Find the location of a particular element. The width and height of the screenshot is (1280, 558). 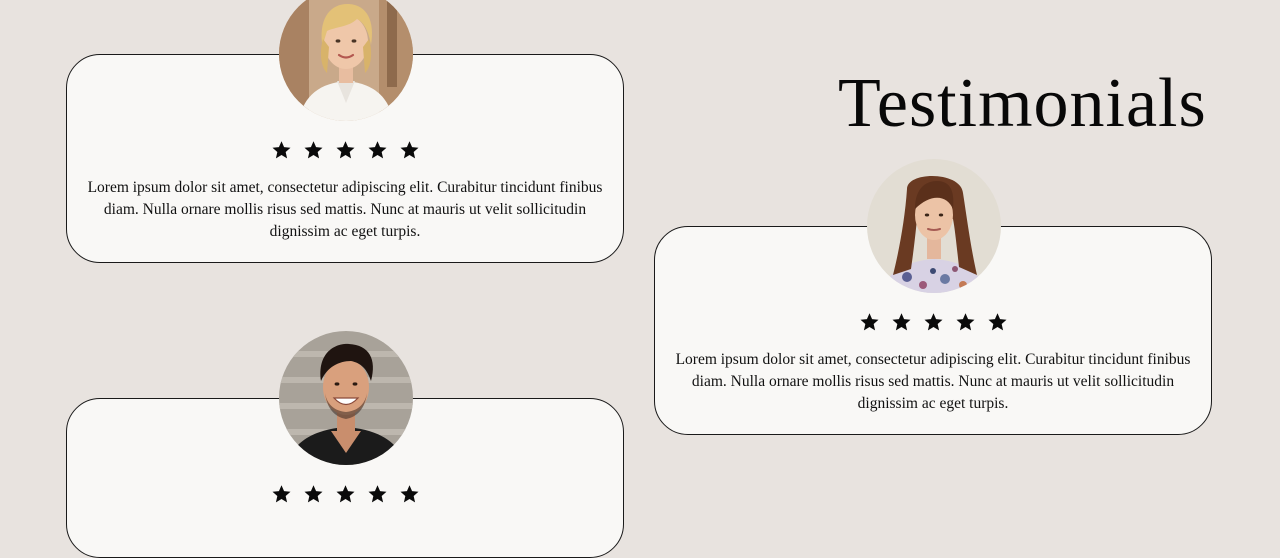

man-dark-hair-photo is located at coordinates (346, 398).